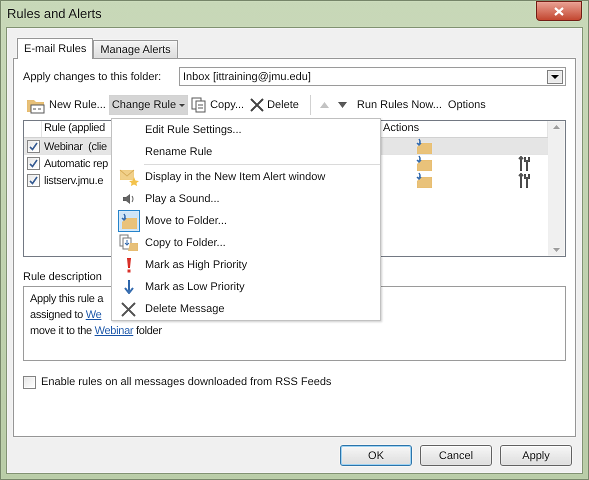 The width and height of the screenshot is (589, 480). Describe the element at coordinates (67, 299) in the screenshot. I see `description-text: Apply this rule a` at that location.